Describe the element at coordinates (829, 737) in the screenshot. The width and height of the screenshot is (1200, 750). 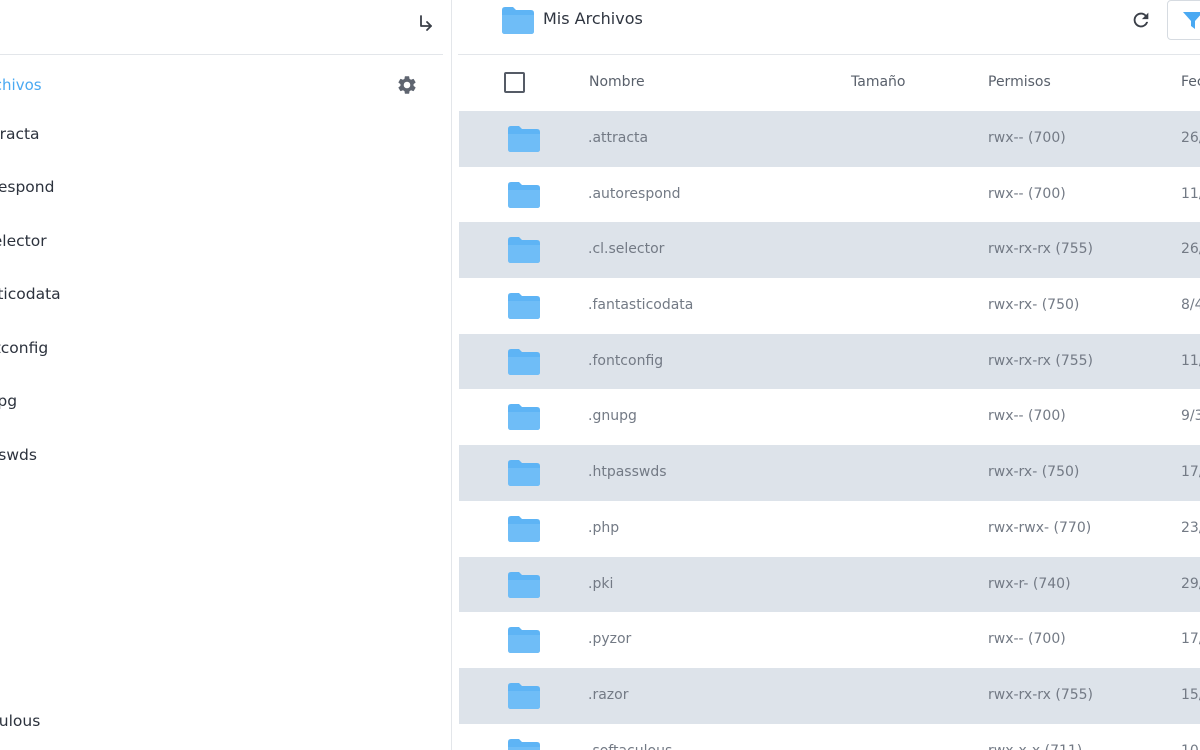
I see `table-row: .softaculous rwx-x-x (711) 10/` at that location.